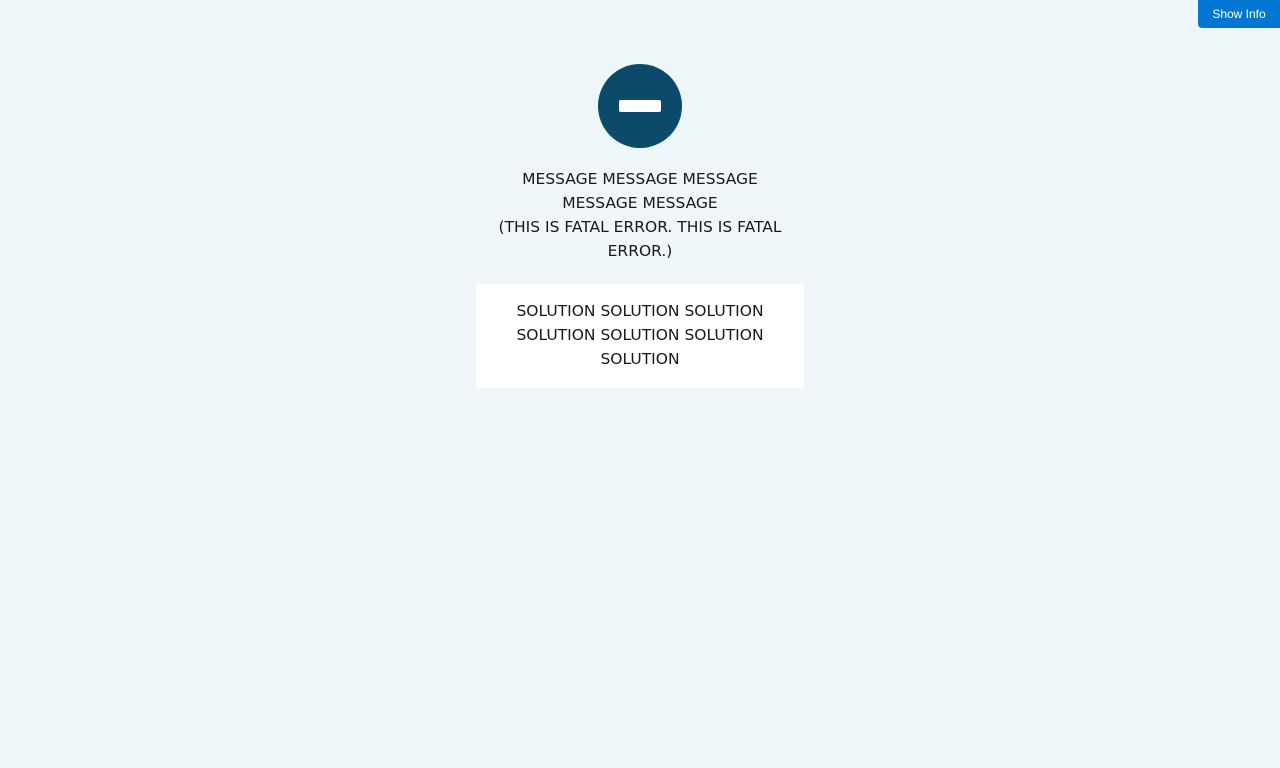 The image size is (1280, 768). What do you see at coordinates (640, 227) in the screenshot?
I see `error-detail-line: (THIS IS FATAL ERROR. THIS IS FATAL` at bounding box center [640, 227].